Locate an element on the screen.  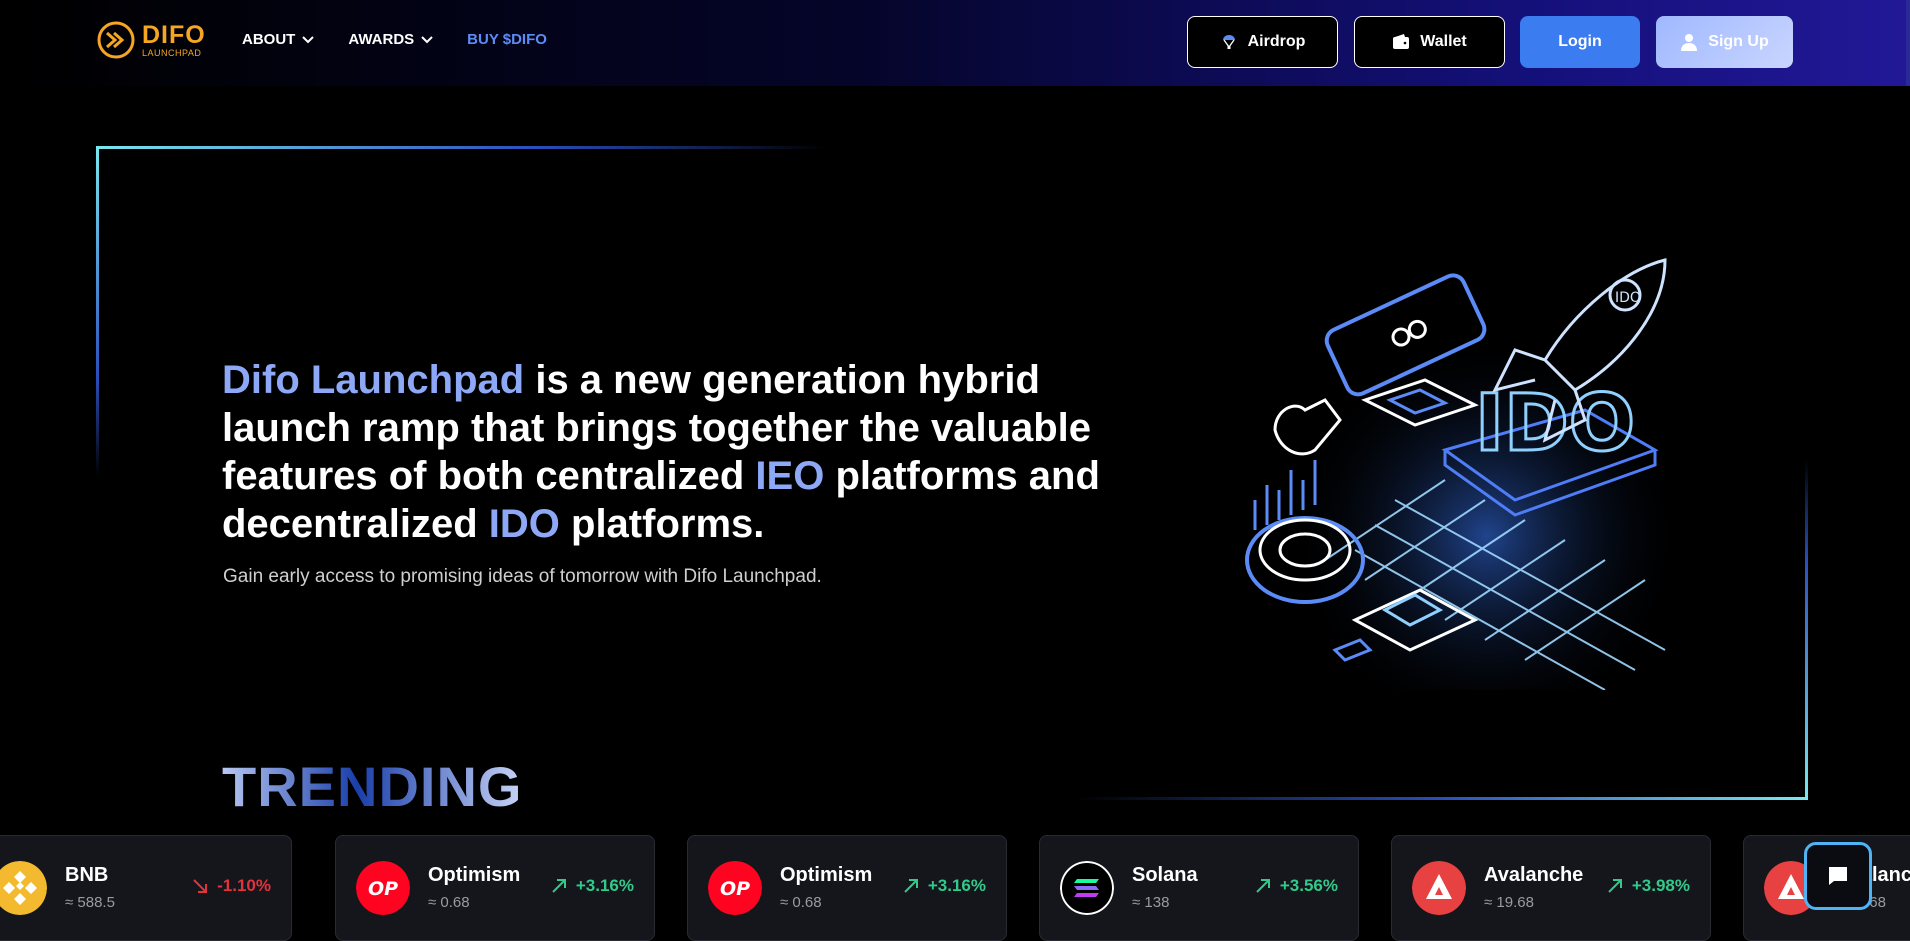
wallet-icon is located at coordinates (1401, 41).